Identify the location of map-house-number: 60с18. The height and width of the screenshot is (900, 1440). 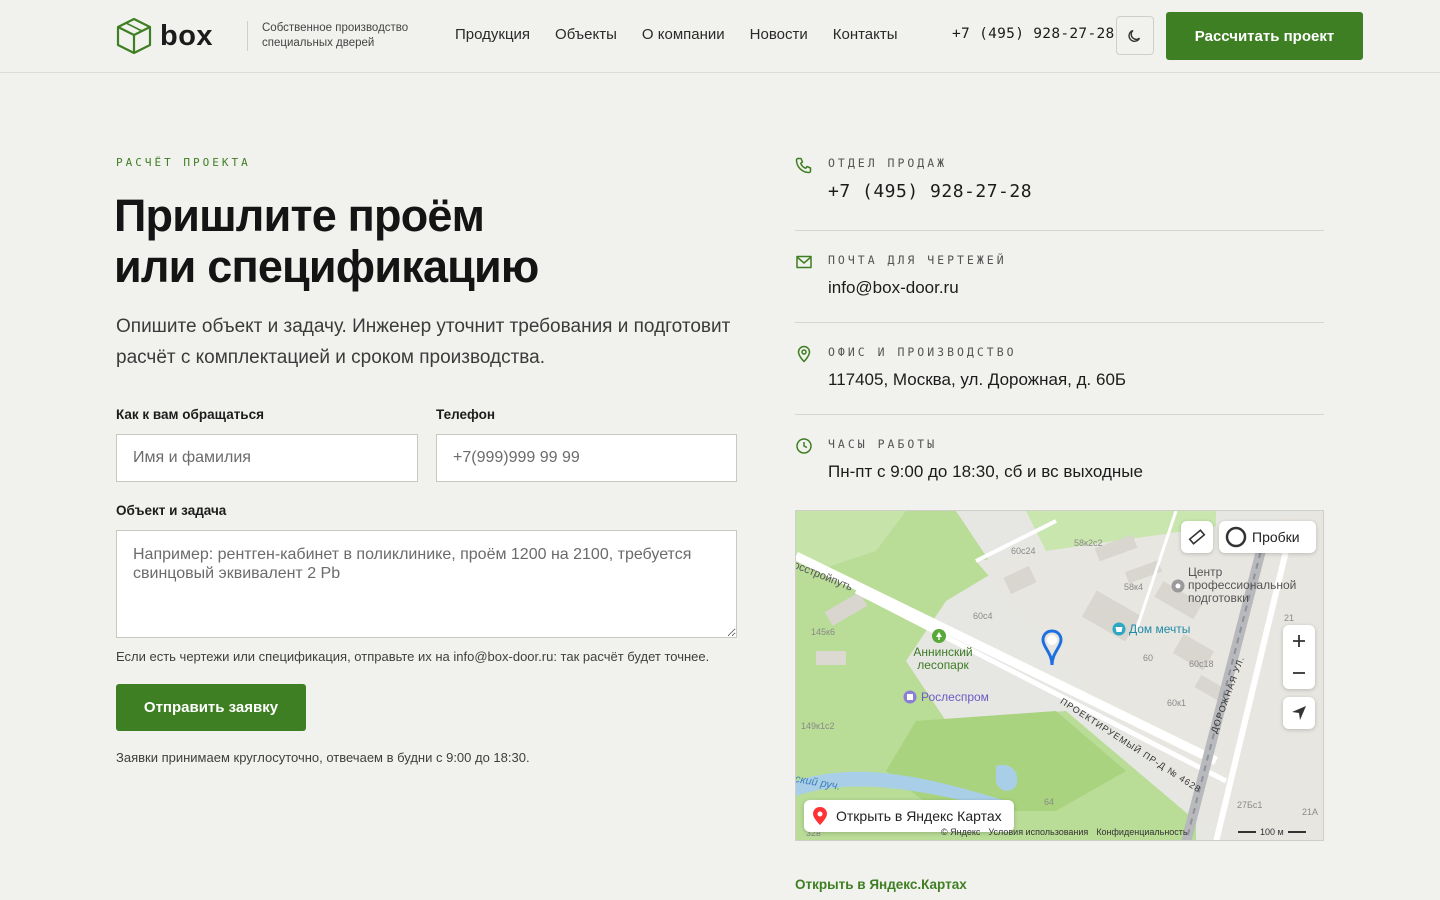
(1201, 664).